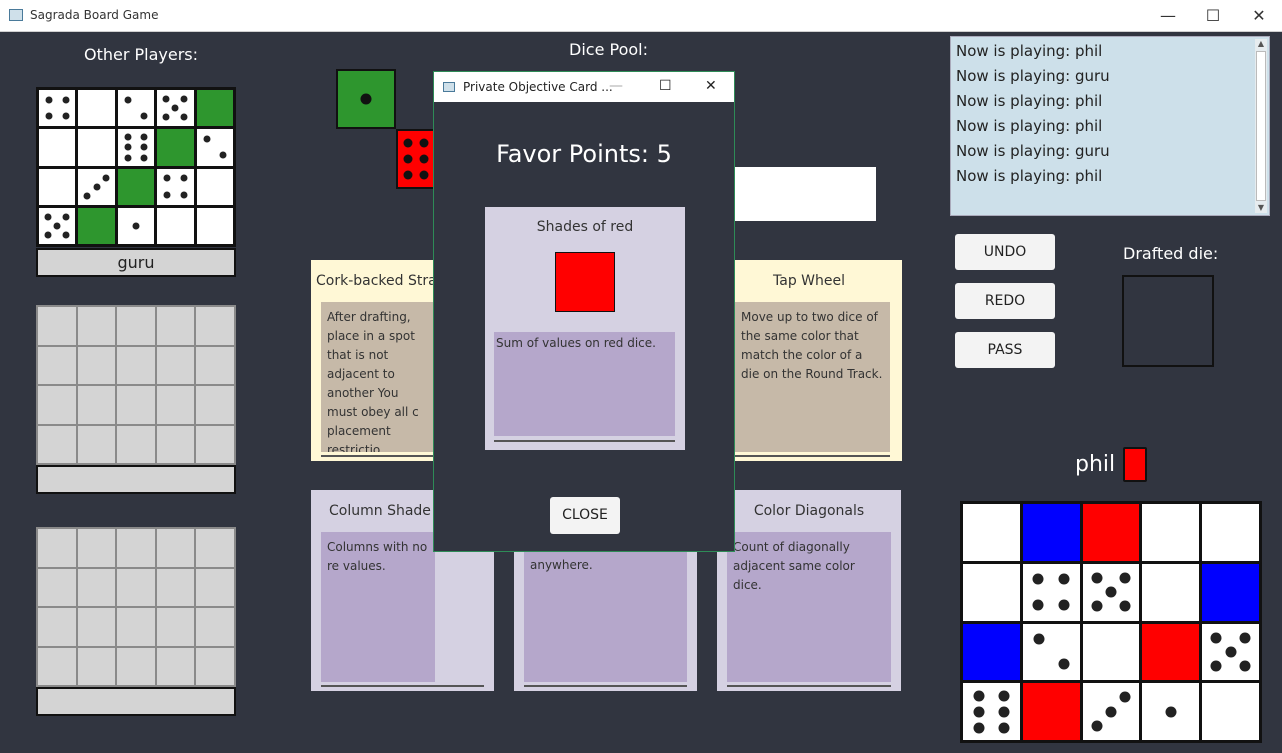  Describe the element at coordinates (1261, 208) in the screenshot. I see `scroll-down-icon: ▼` at that location.